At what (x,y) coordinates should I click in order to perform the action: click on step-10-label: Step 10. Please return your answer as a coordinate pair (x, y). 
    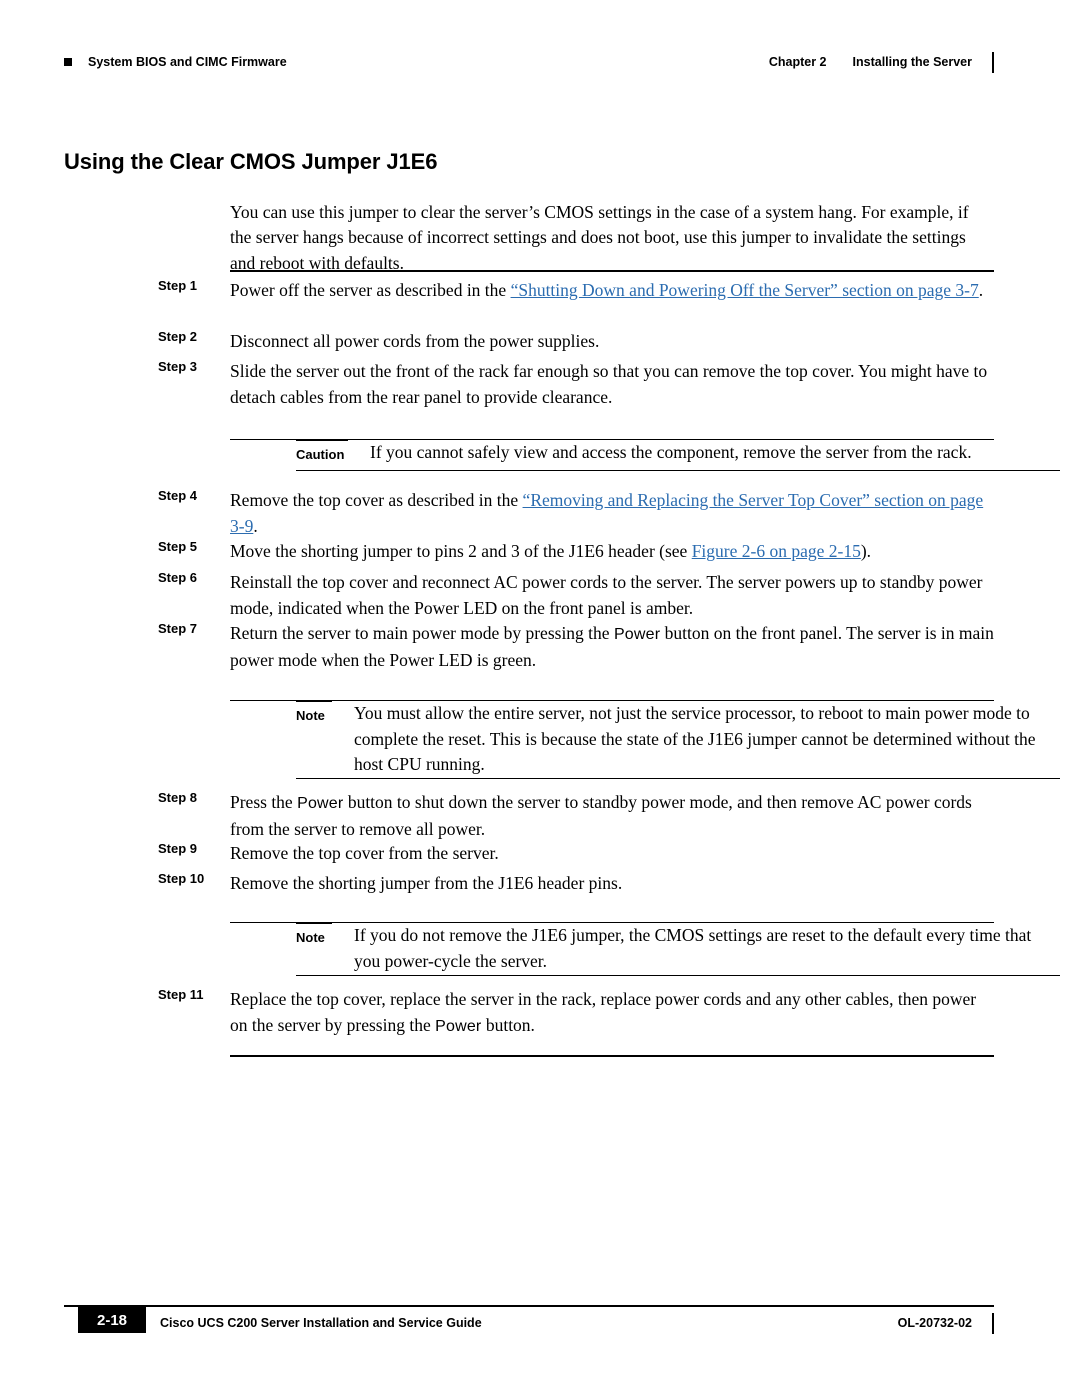
    Looking at the image, I should click on (181, 878).